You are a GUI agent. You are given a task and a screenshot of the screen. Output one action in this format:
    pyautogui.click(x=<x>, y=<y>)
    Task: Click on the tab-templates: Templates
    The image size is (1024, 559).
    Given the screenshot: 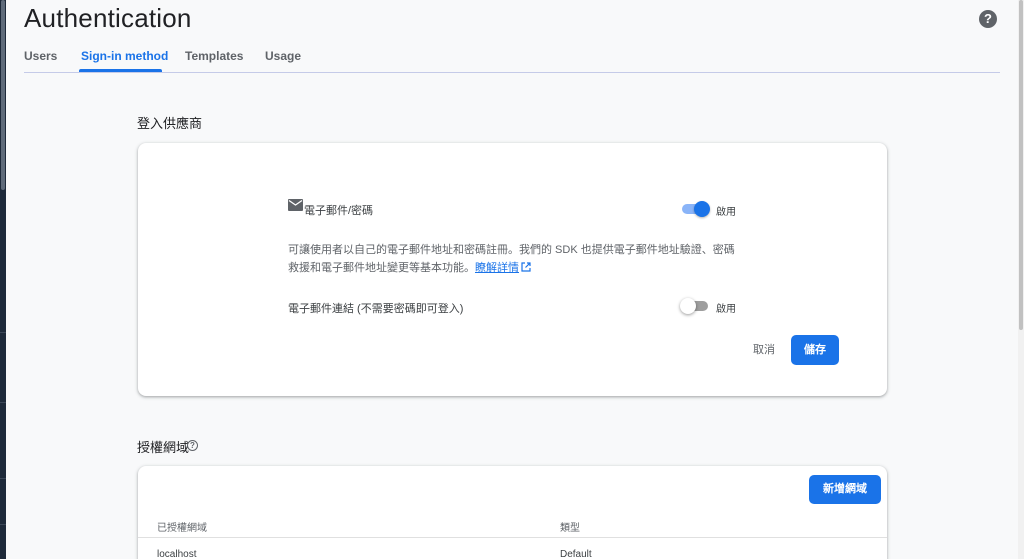 What is the action you would take?
    pyautogui.click(x=214, y=56)
    